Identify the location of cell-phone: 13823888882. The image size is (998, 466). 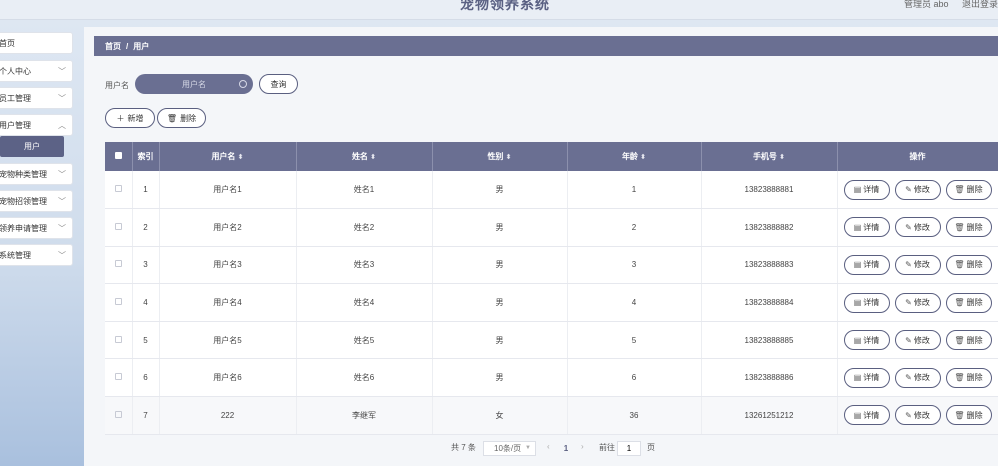
(769, 227).